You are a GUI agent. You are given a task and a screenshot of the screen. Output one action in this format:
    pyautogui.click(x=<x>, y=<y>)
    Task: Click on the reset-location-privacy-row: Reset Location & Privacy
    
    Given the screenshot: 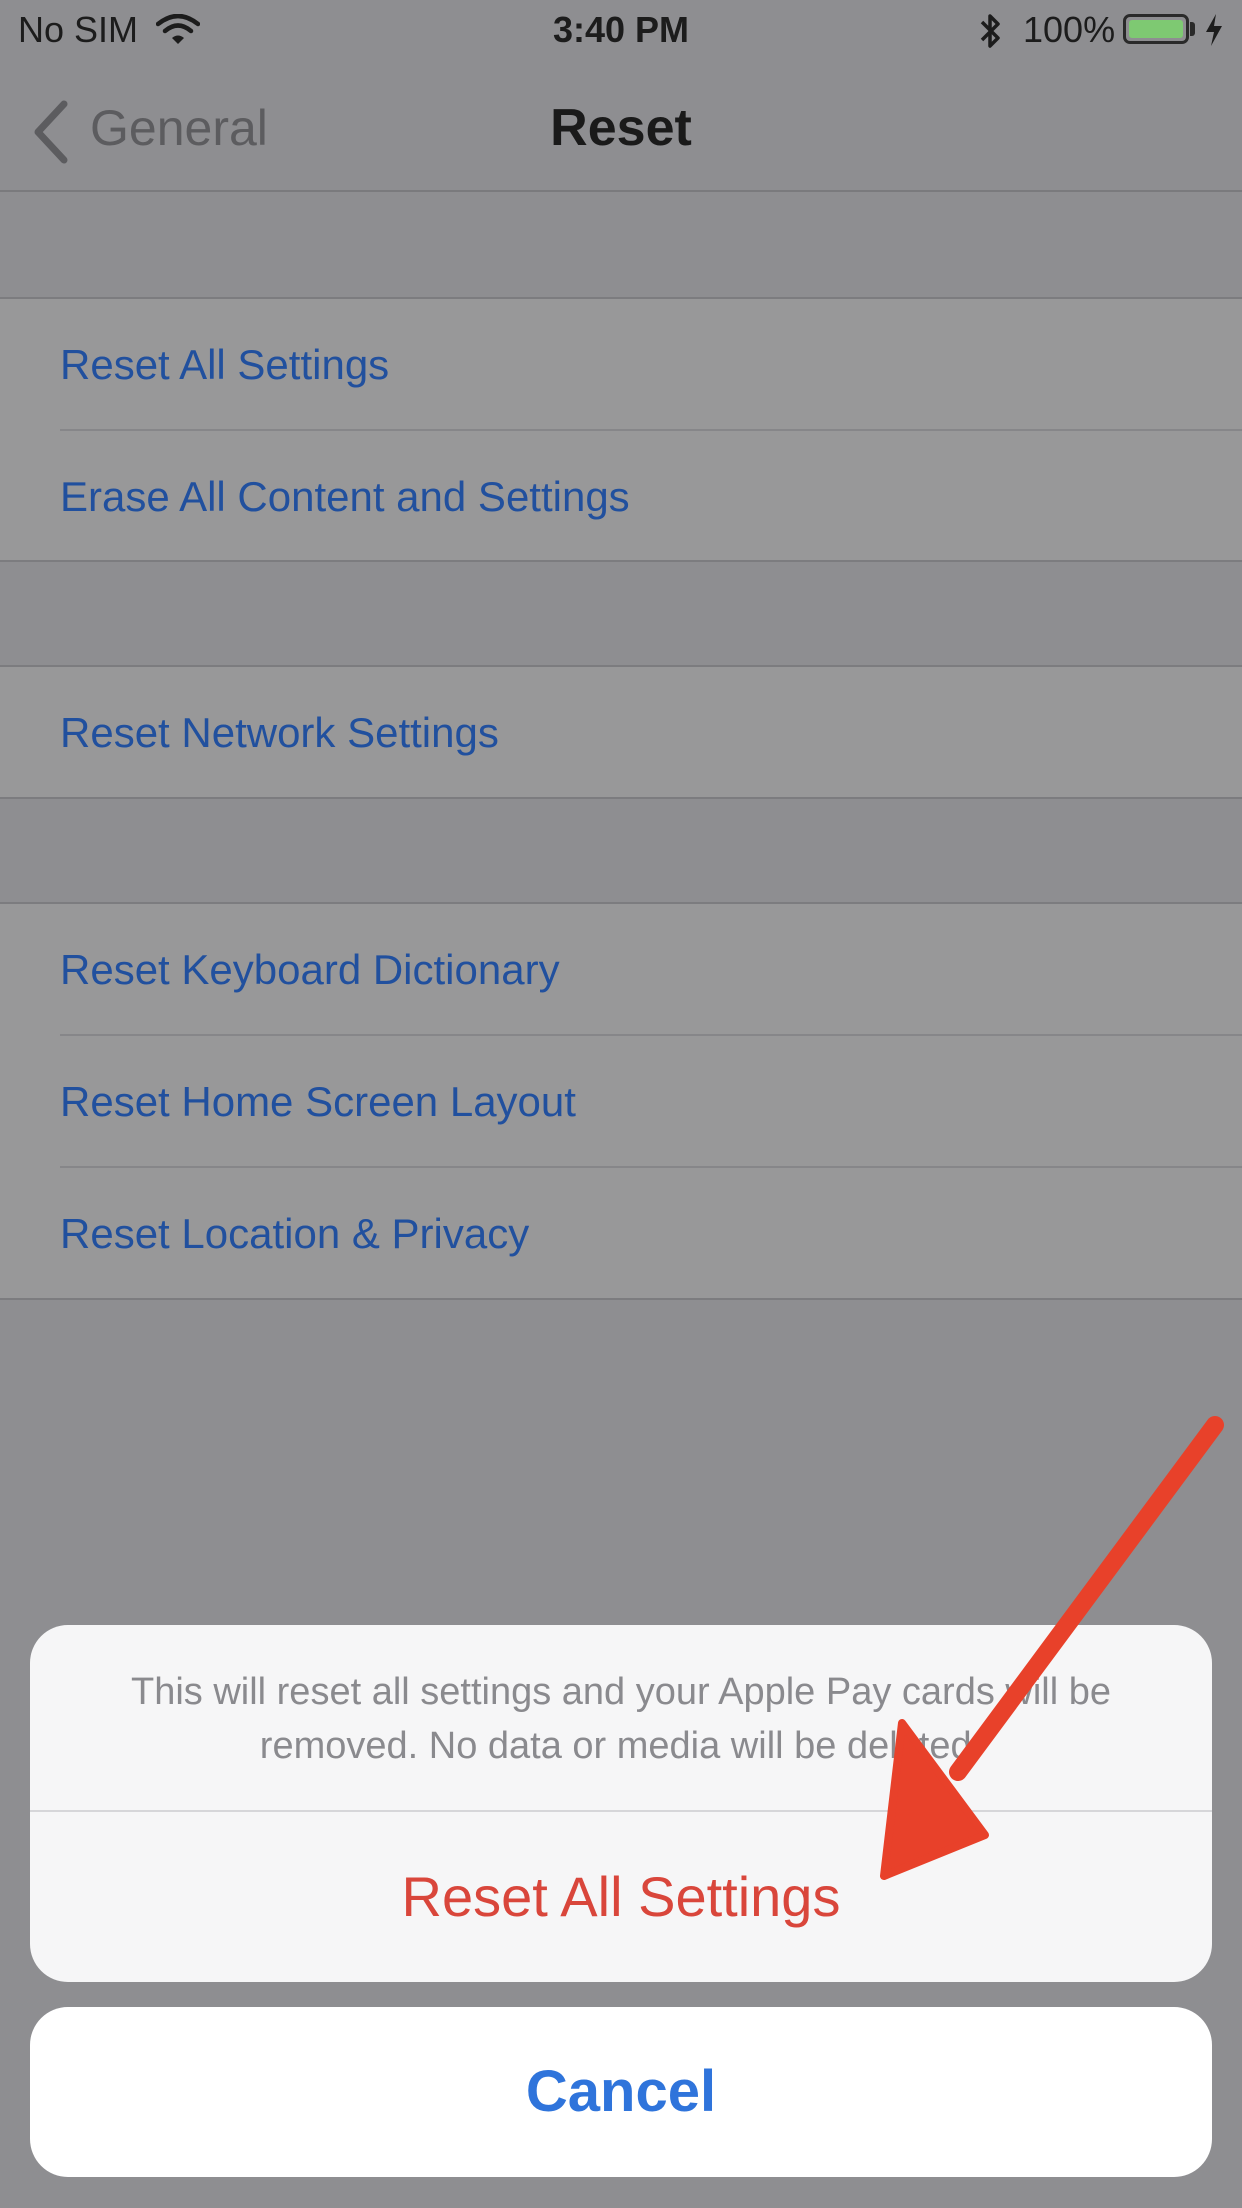 What is the action you would take?
    pyautogui.click(x=651, y=1234)
    